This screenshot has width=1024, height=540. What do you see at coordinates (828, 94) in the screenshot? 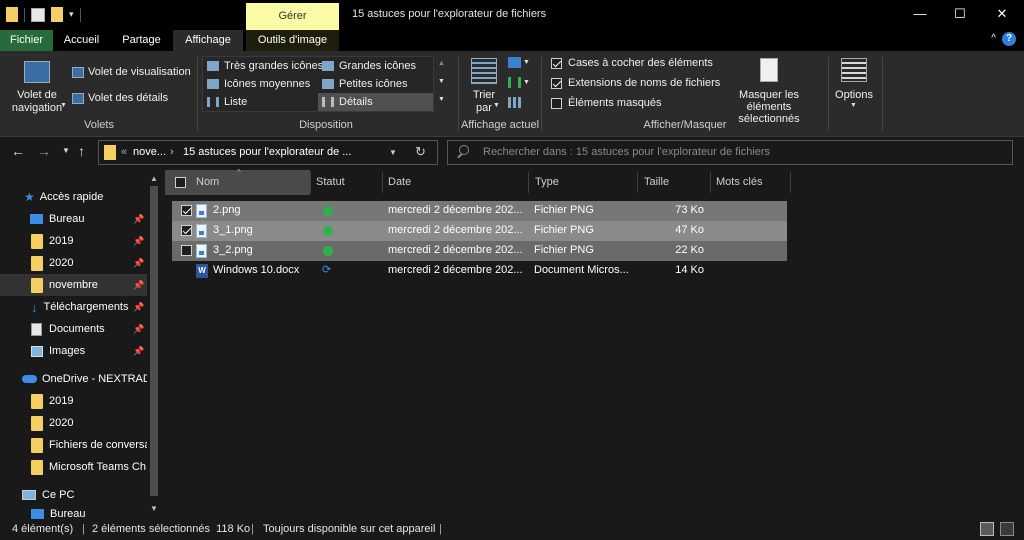
I see `ribbon-separator` at bounding box center [828, 94].